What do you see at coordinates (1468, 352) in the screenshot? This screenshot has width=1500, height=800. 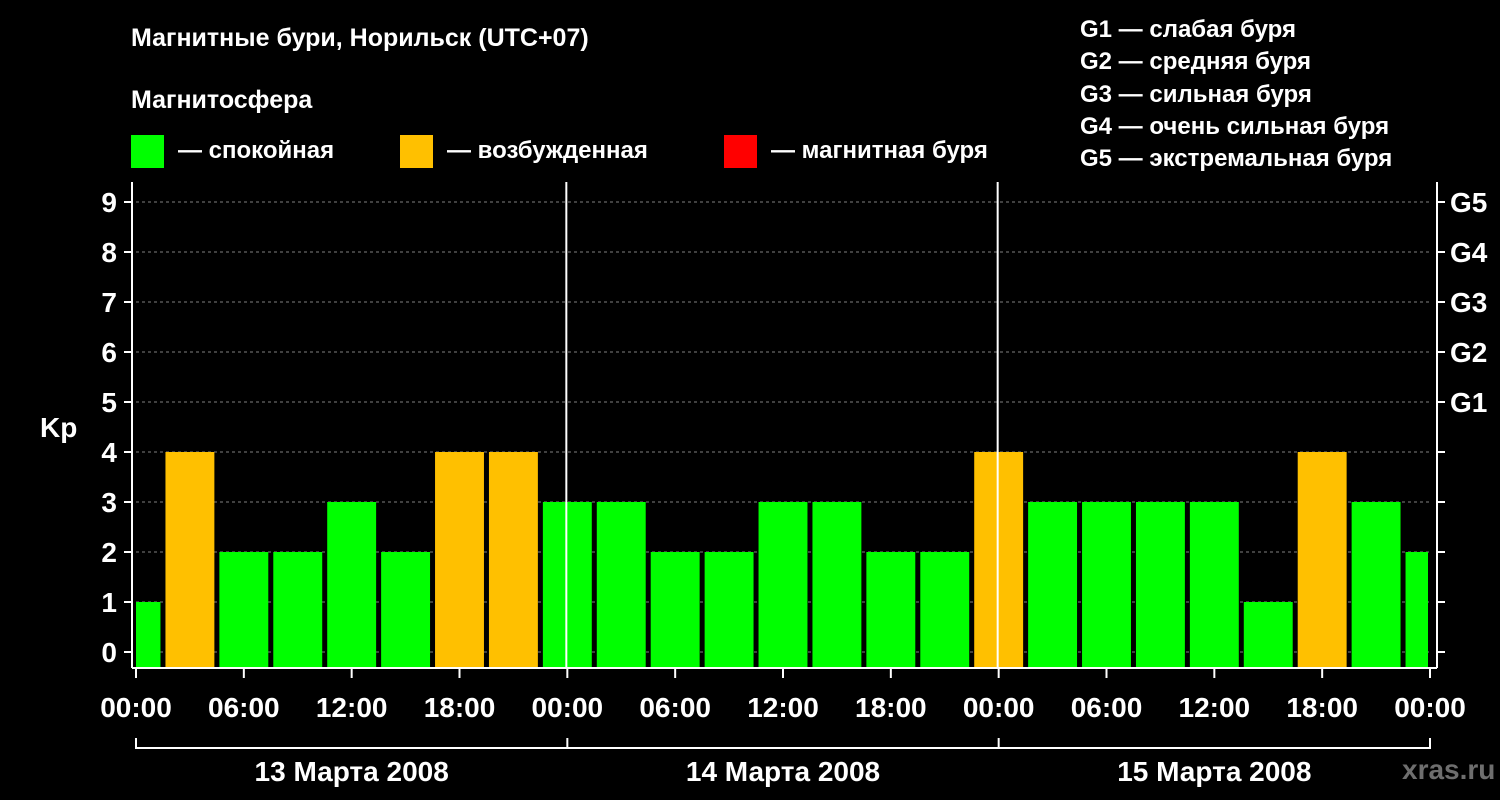 I see `g-tick-label: G2` at bounding box center [1468, 352].